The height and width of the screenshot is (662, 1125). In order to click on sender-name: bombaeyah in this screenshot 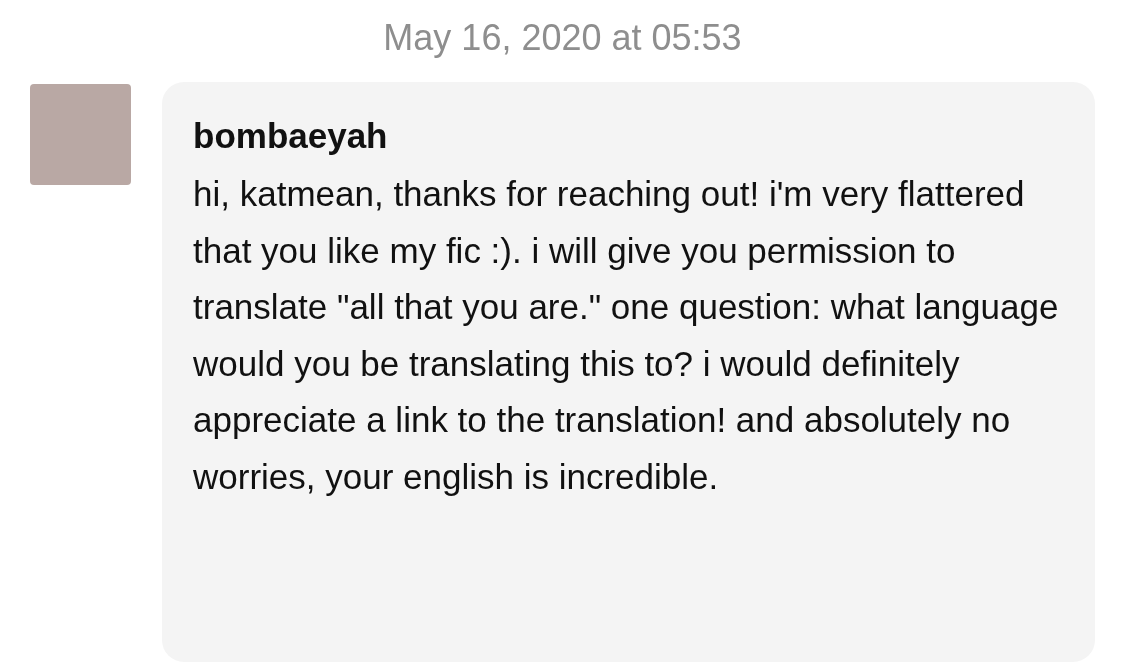, I will do `click(291, 136)`.